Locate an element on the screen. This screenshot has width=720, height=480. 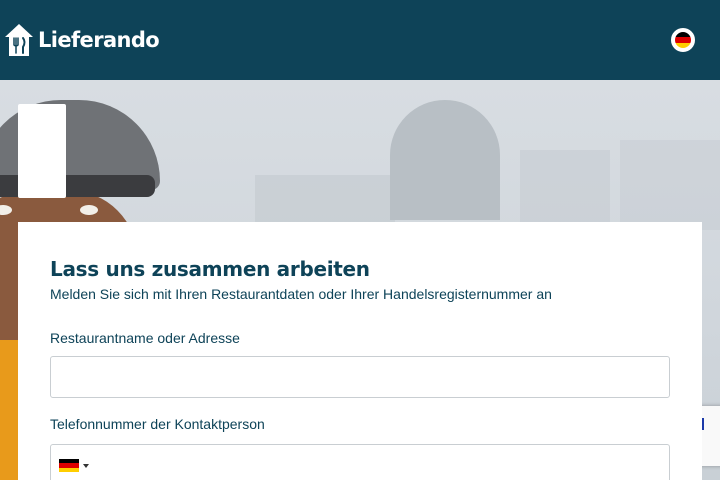
brand-logo: Lieferando is located at coordinates (82, 40).